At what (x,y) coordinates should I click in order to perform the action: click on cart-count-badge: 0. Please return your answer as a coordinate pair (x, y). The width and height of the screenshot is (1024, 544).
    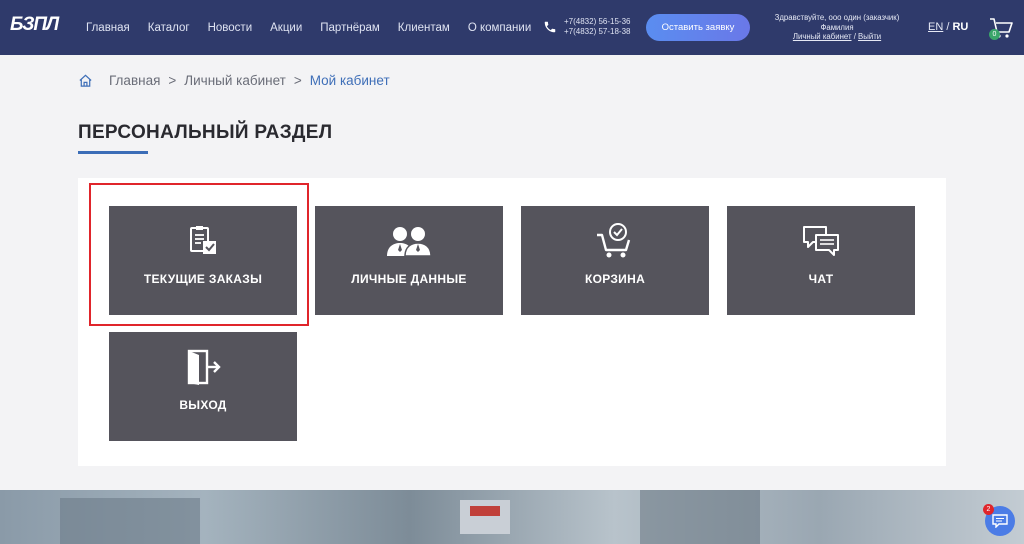
    Looking at the image, I should click on (994, 34).